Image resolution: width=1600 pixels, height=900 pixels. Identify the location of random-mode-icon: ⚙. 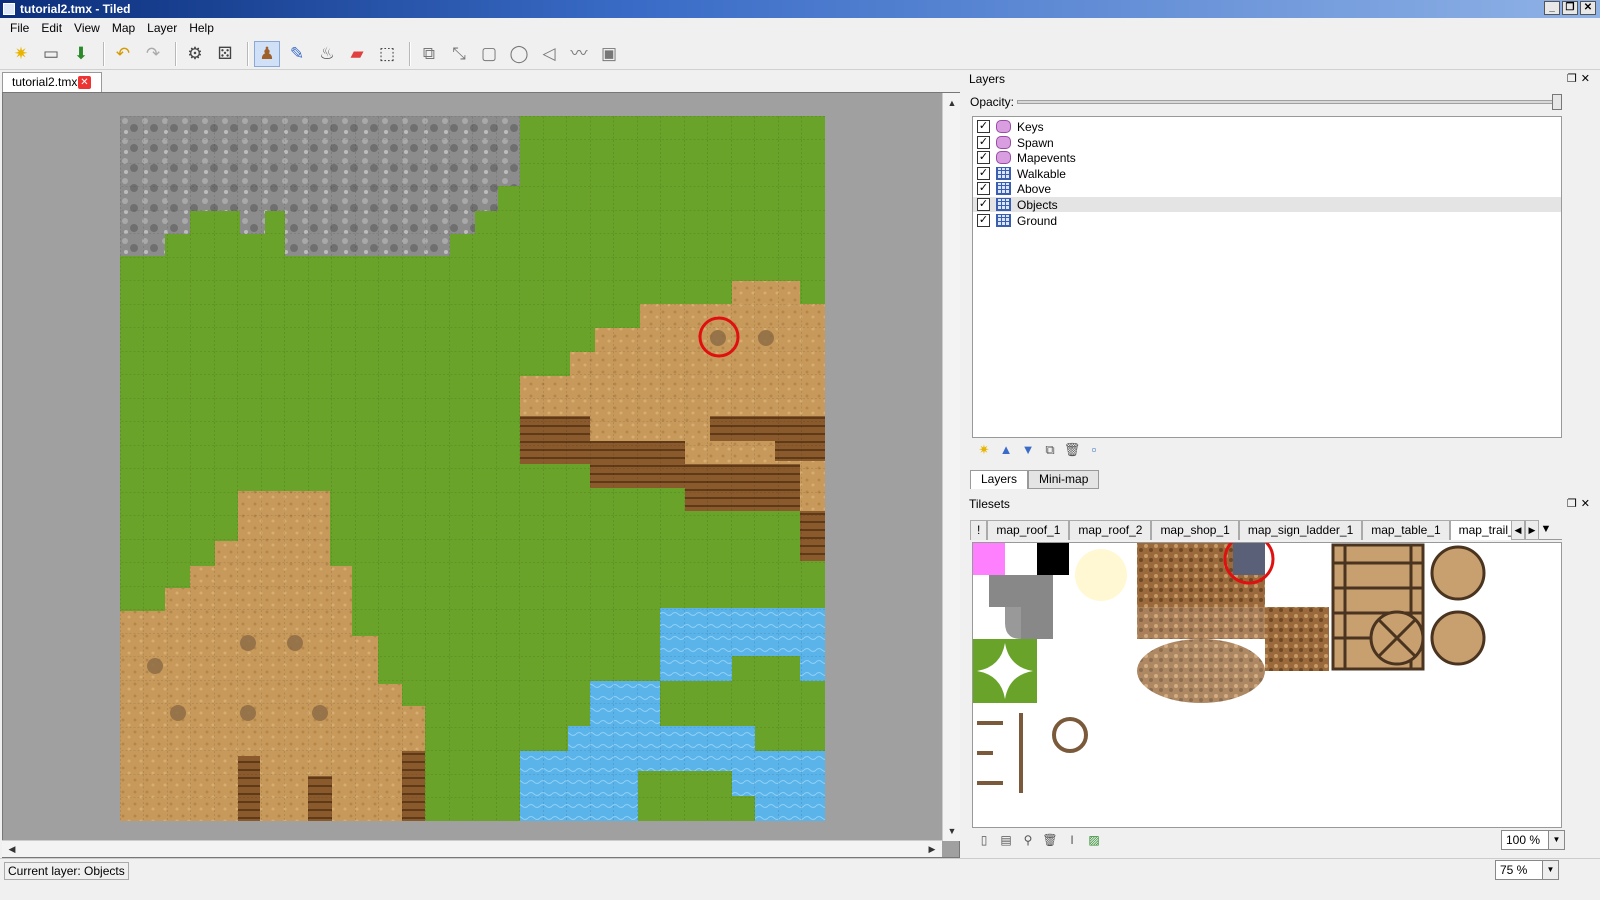
(195, 54).